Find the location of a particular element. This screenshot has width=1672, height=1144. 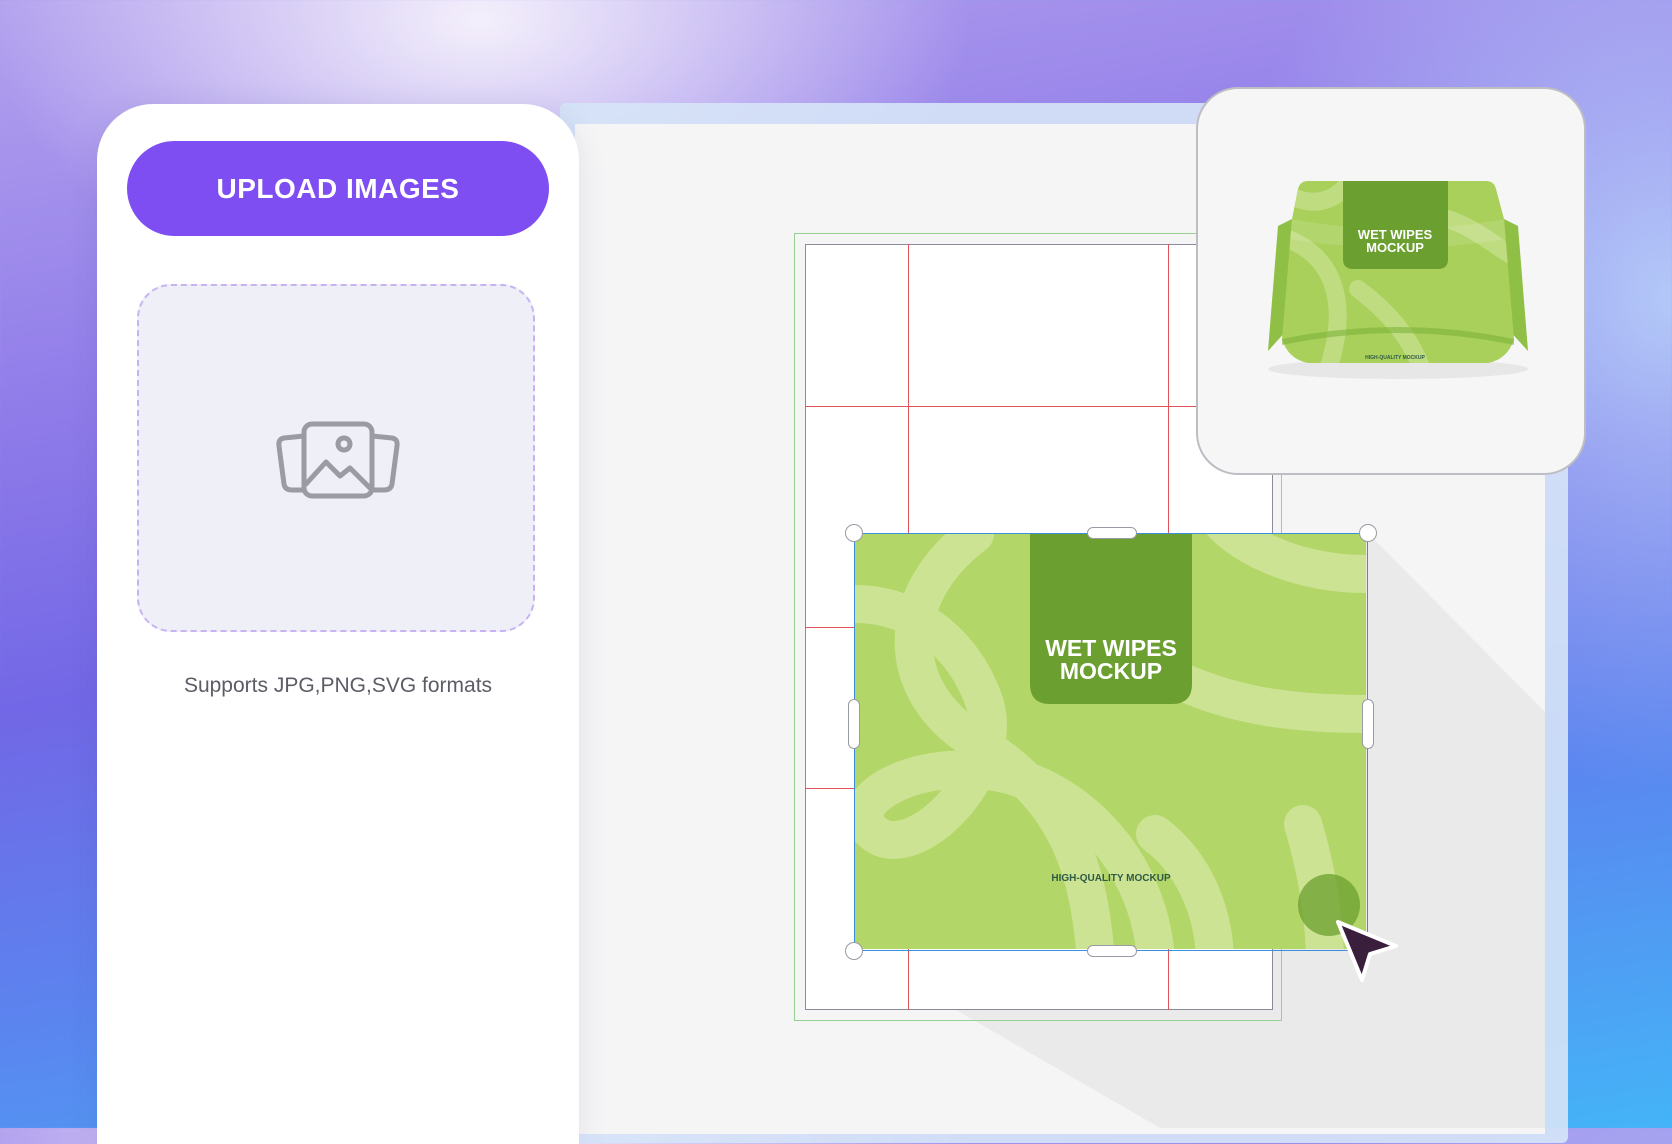

wet-wipes-artwork: WET WIPES MOCKUP HIGH-QUALITY MOCKUP is located at coordinates (1110, 741).